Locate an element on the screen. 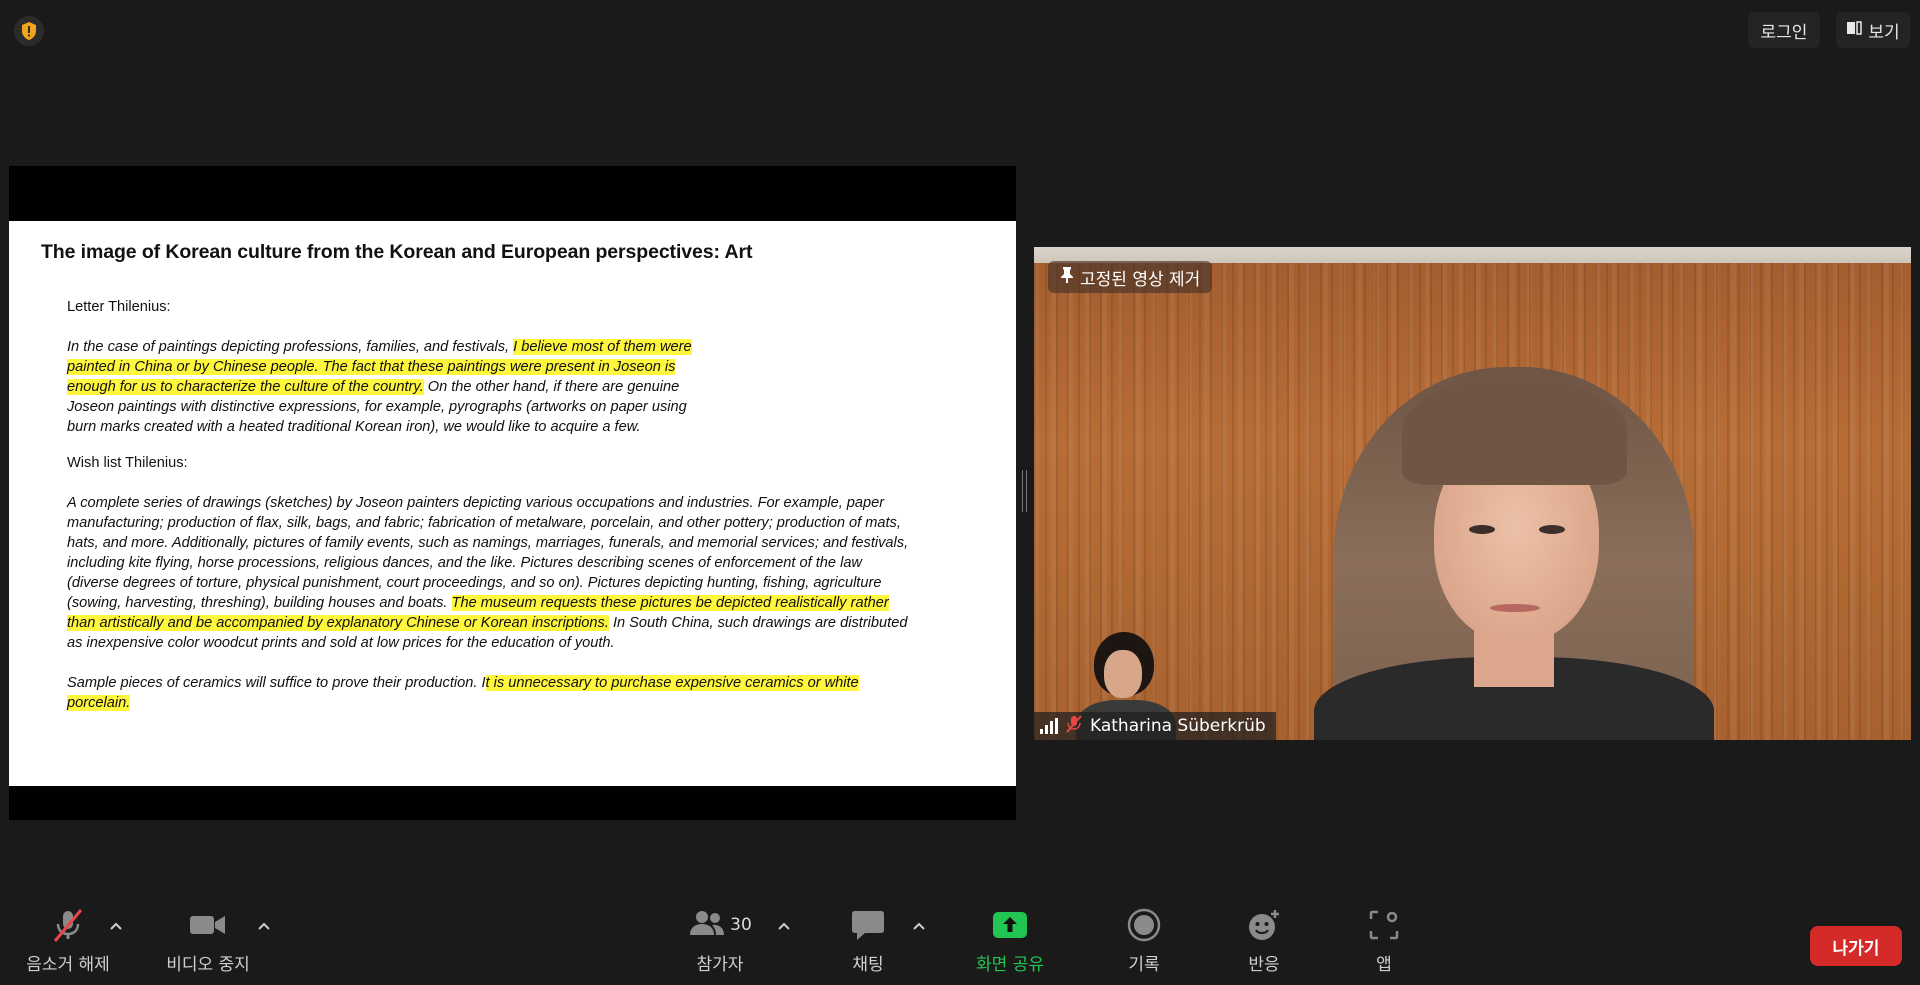  letter-label: Letter Thilenius: is located at coordinates (119, 307).